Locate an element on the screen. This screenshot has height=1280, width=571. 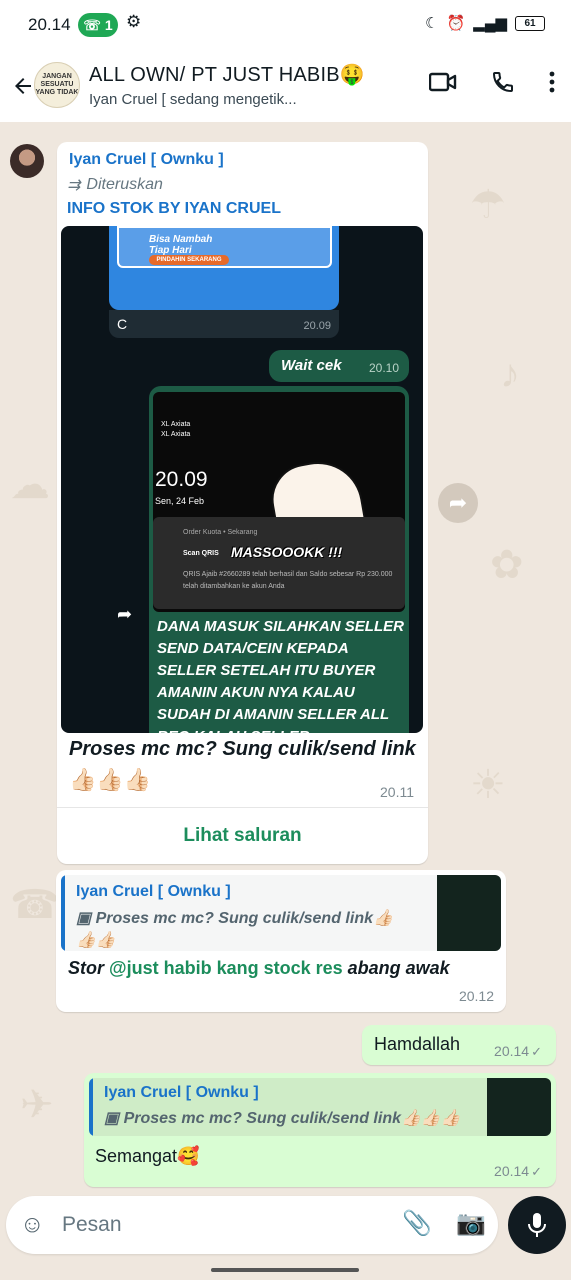
inner-wait-text: Wait cek is located at coordinates (311, 365).